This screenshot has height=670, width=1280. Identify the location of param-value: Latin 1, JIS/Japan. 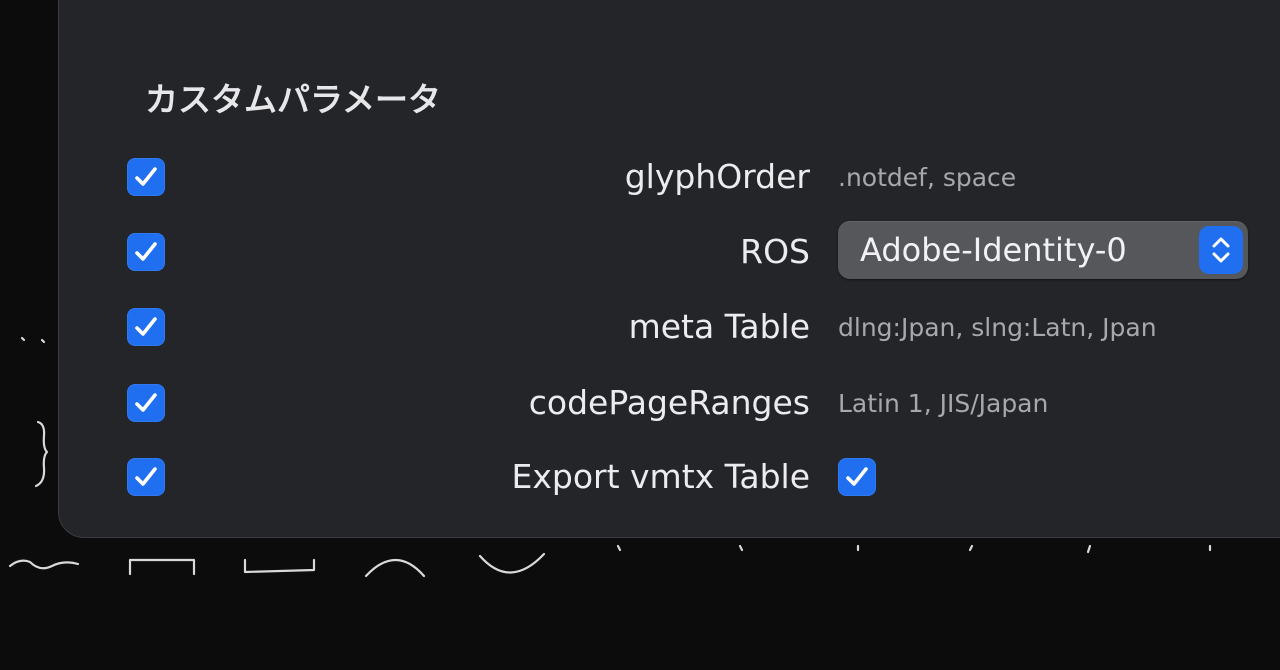
(943, 404).